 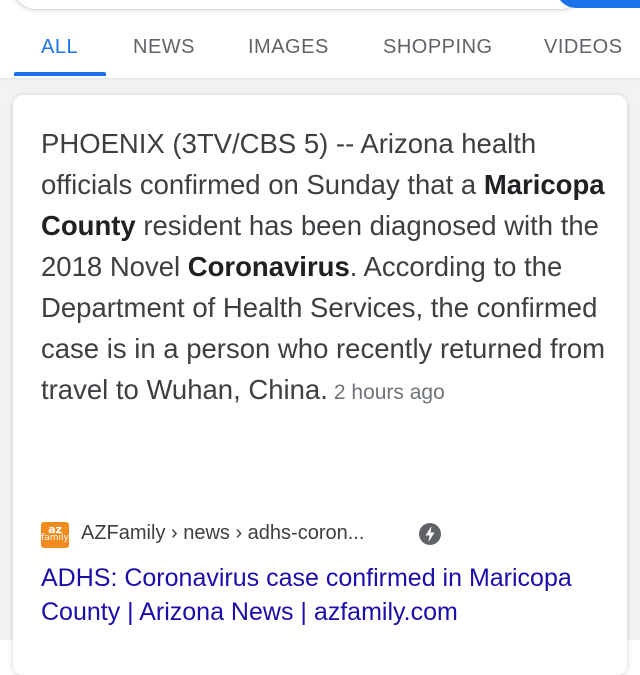 What do you see at coordinates (164, 47) in the screenshot?
I see `tab-news: NEWS` at bounding box center [164, 47].